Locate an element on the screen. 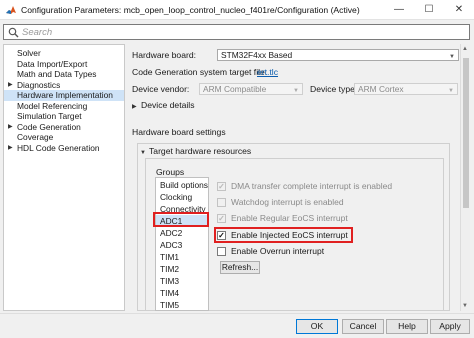  hardware-board-value: STM32F4xx Based is located at coordinates (257, 55).